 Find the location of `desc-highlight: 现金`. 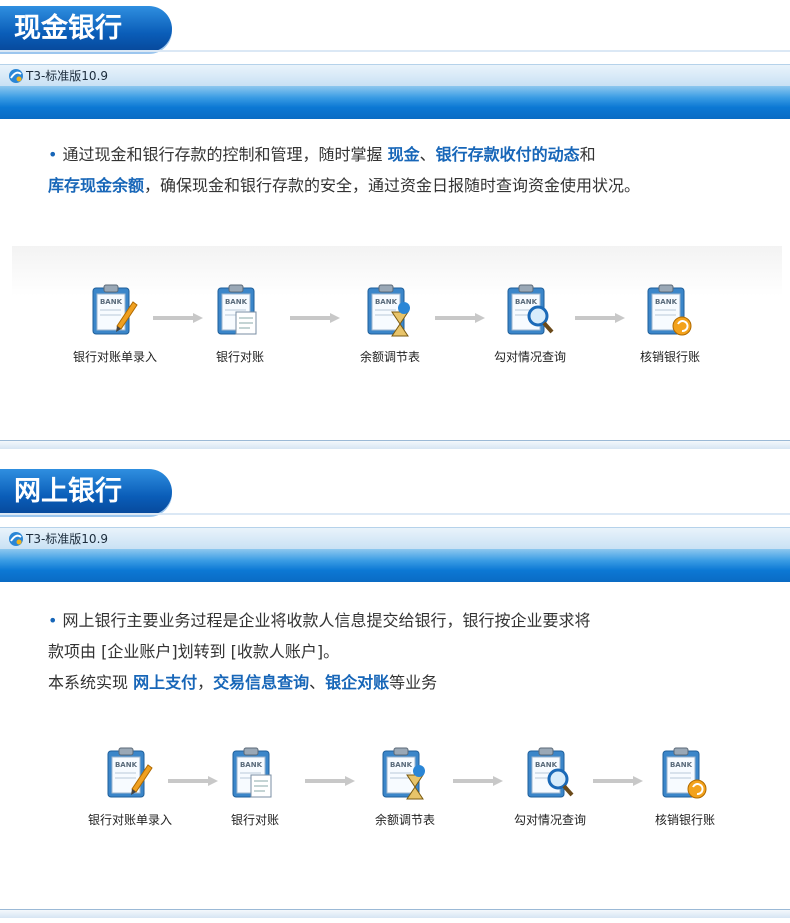

desc-highlight: 现金 is located at coordinates (403, 154).